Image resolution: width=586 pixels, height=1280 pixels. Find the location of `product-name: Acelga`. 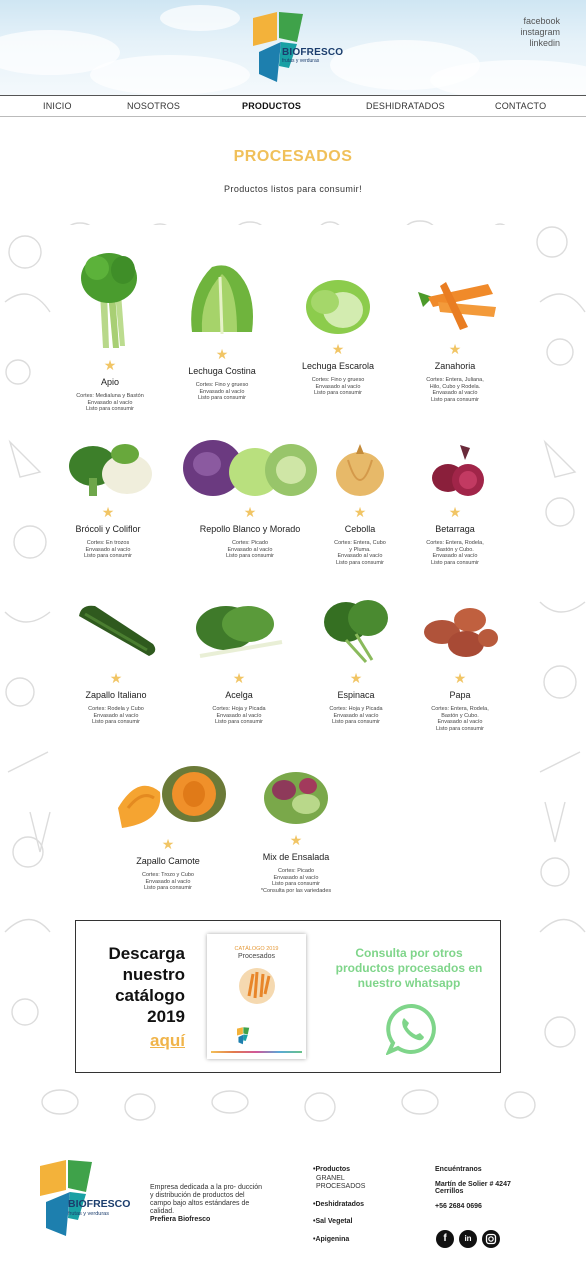

product-name: Acelga is located at coordinates (239, 695).